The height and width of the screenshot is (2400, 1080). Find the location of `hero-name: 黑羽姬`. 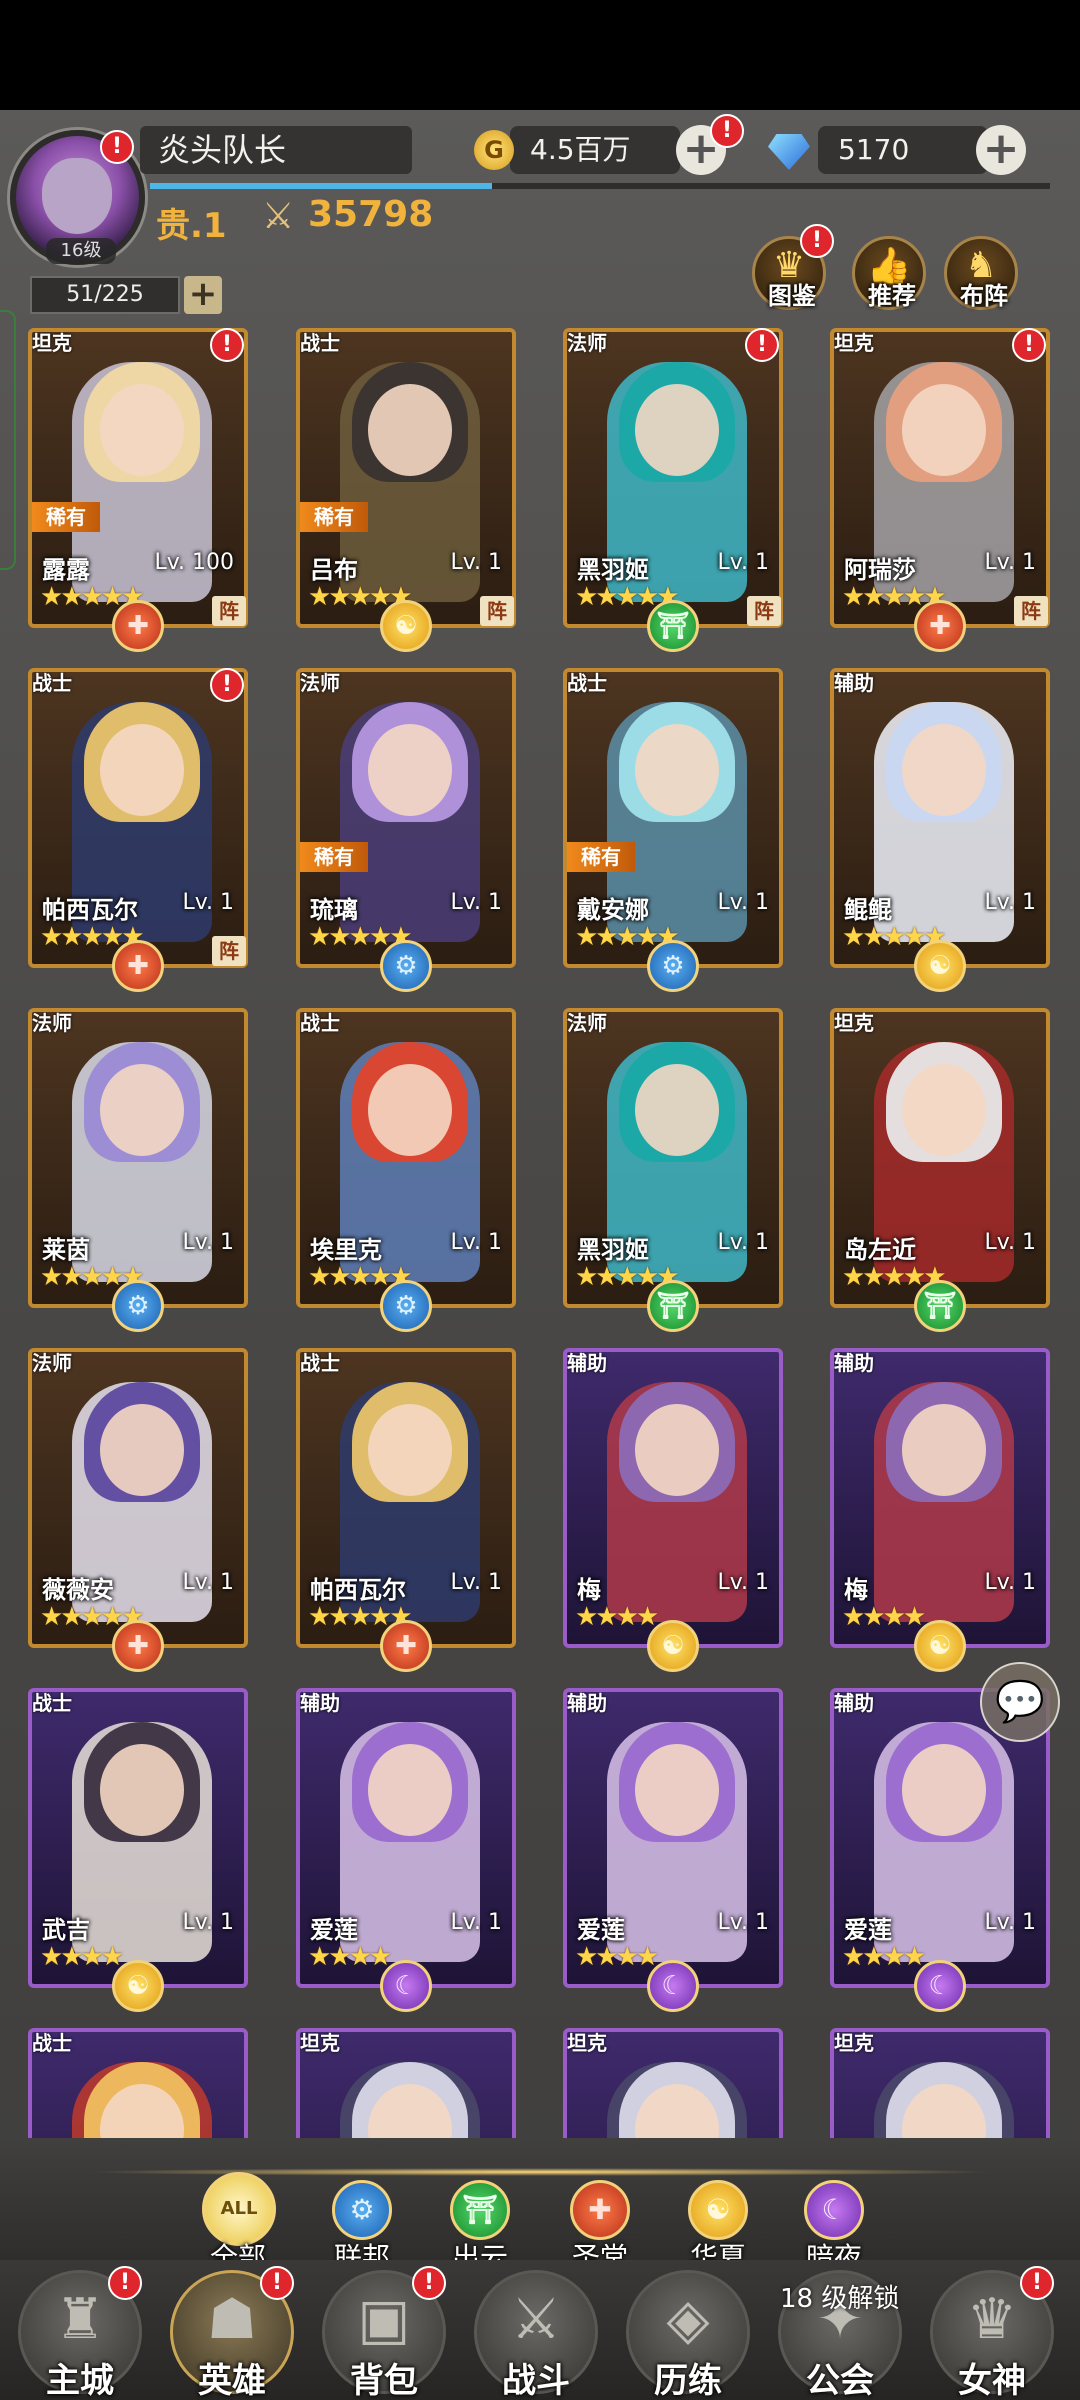

hero-name: 黑羽姬 is located at coordinates (613, 1250).